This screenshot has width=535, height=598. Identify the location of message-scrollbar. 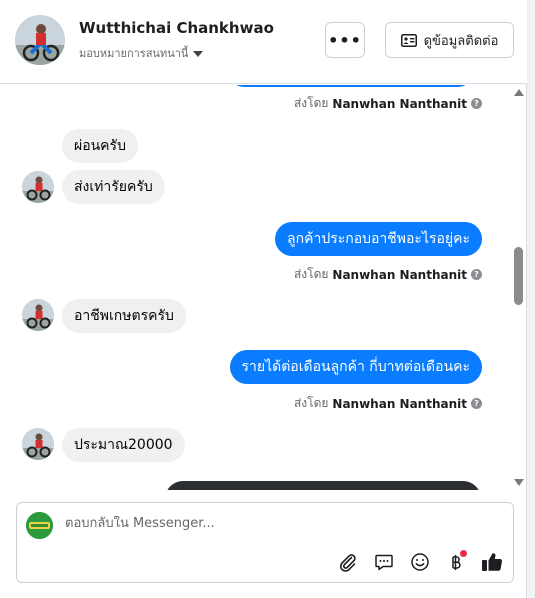
(519, 287).